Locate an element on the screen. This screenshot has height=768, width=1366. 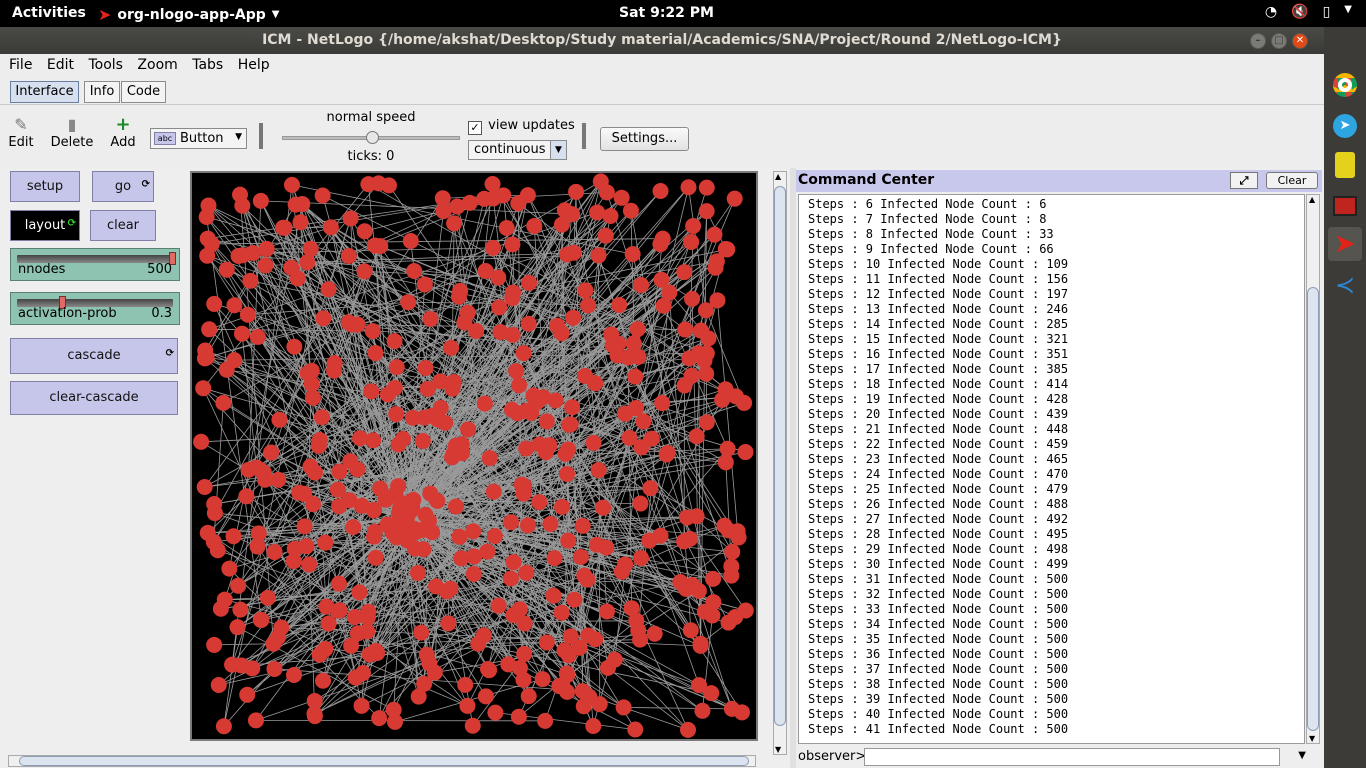
output-line: Steps : 16 Infected Node Count : 351 is located at coordinates (938, 354).